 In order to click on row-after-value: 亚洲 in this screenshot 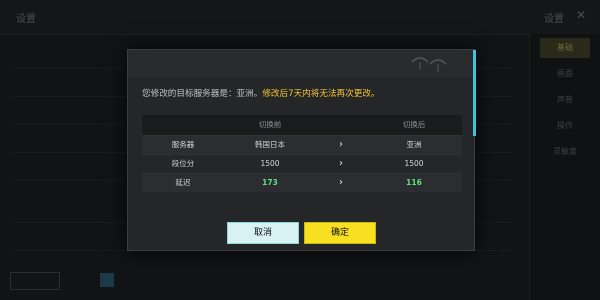, I will do `click(414, 144)`.